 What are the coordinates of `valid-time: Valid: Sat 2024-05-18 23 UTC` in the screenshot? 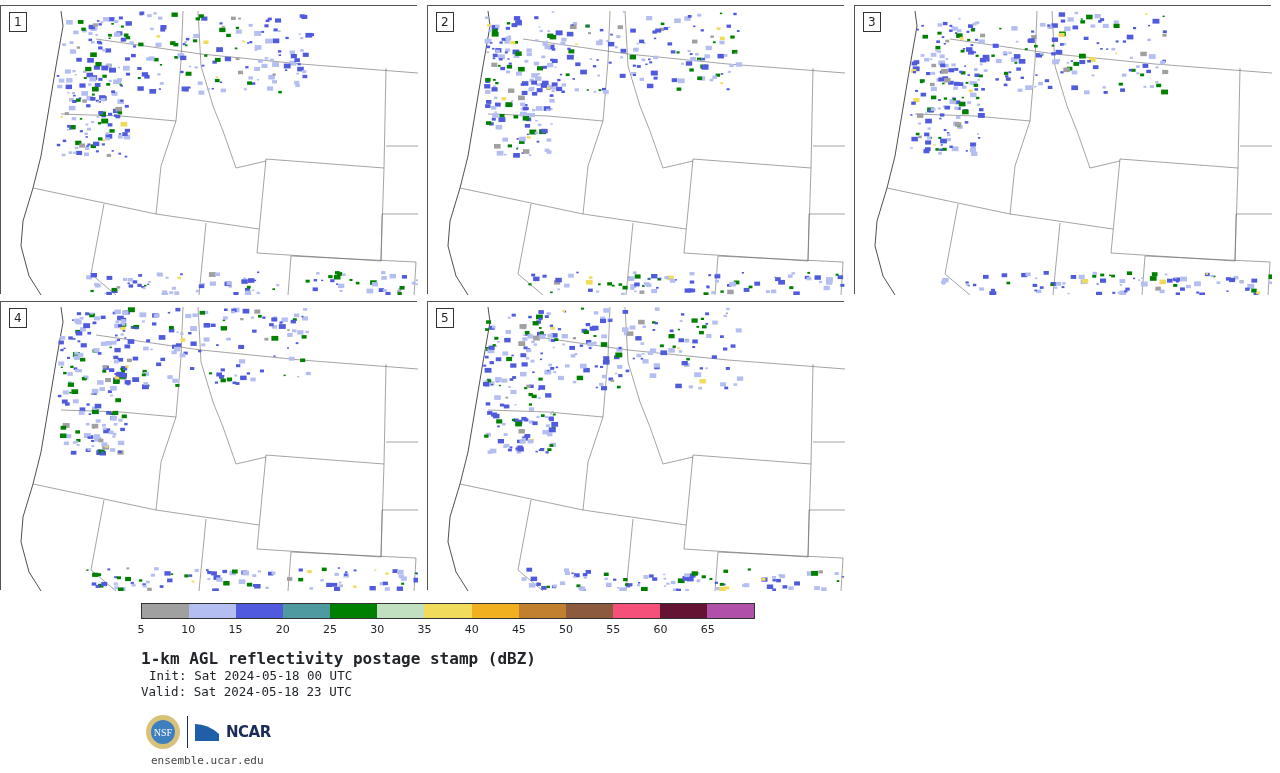 It's located at (247, 692).